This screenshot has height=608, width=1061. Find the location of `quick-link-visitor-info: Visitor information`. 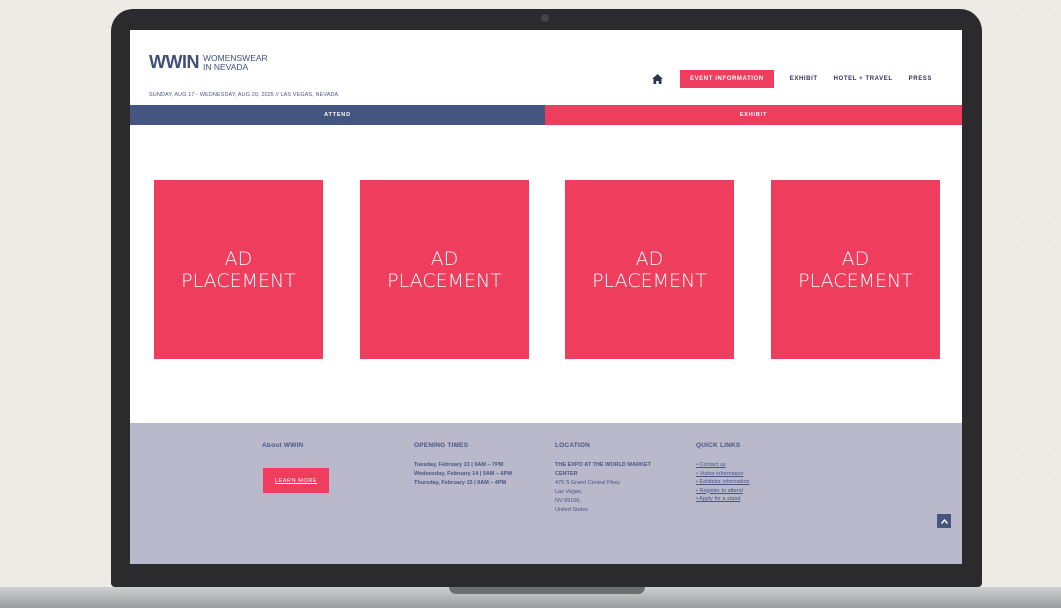

quick-link-visitor-info: Visitor information is located at coordinates (723, 474).